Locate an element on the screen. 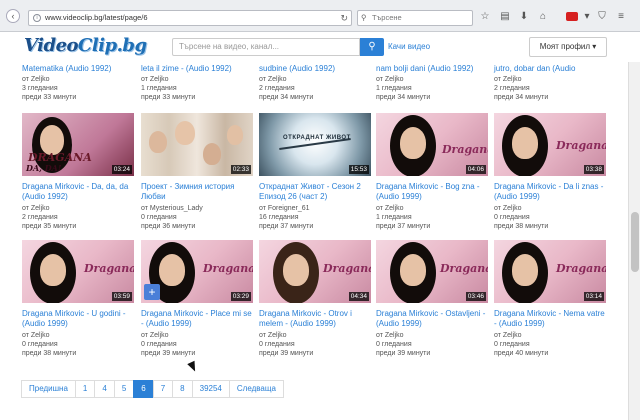  site-search-button: ⚲ is located at coordinates (372, 47).